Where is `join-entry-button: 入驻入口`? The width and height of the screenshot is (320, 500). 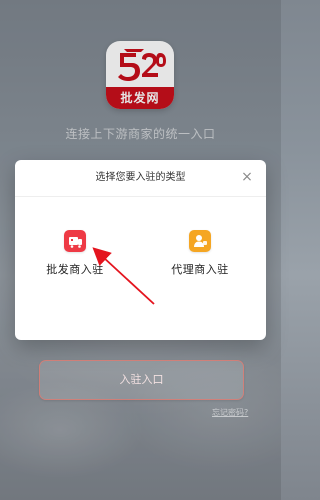 join-entry-button: 入驻入口 is located at coordinates (141, 380).